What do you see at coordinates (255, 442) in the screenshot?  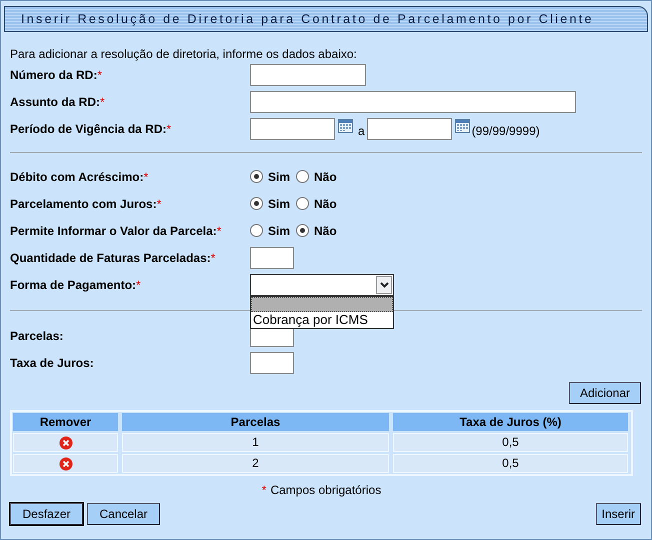 I see `table-cell: 1` at bounding box center [255, 442].